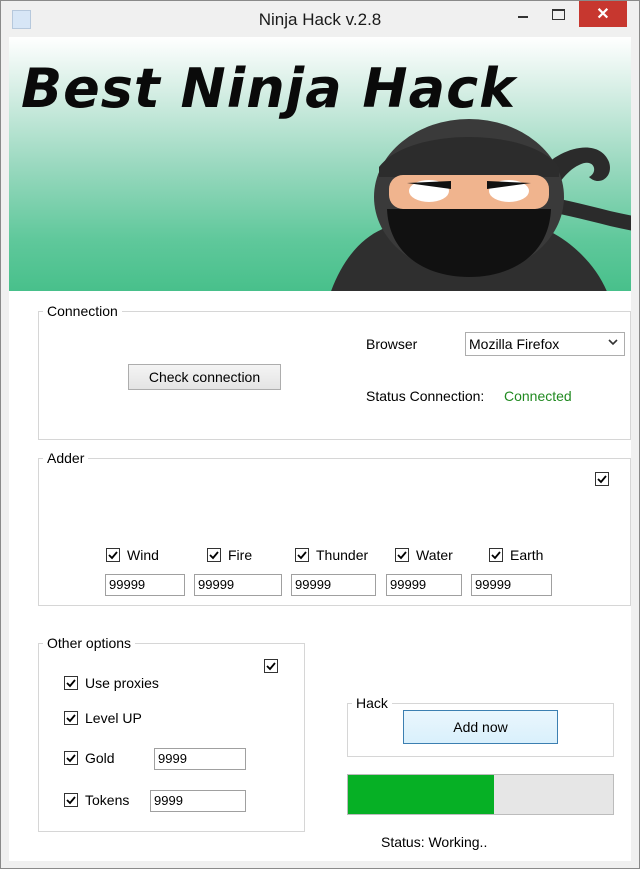  I want to click on maximize-button, so click(558, 14).